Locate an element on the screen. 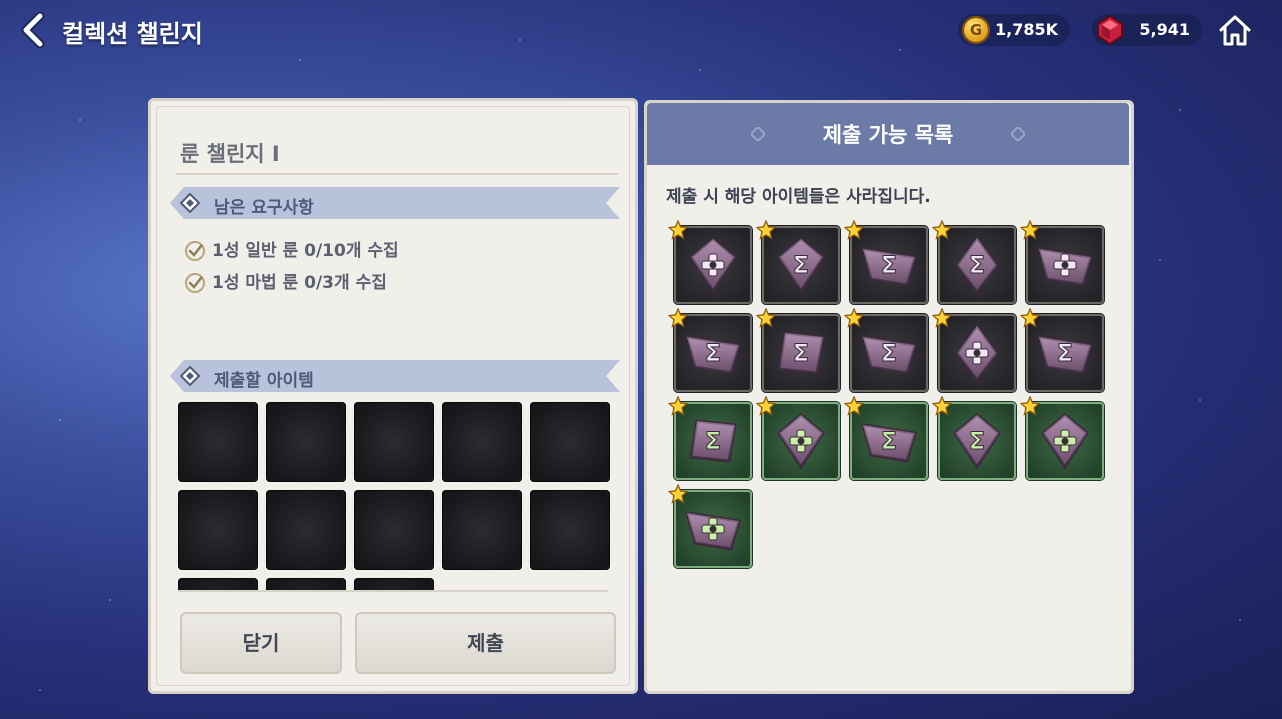 The height and width of the screenshot is (719, 1282). requirement-text: 1성 마법 룬 0/3개 수집 is located at coordinates (299, 283).